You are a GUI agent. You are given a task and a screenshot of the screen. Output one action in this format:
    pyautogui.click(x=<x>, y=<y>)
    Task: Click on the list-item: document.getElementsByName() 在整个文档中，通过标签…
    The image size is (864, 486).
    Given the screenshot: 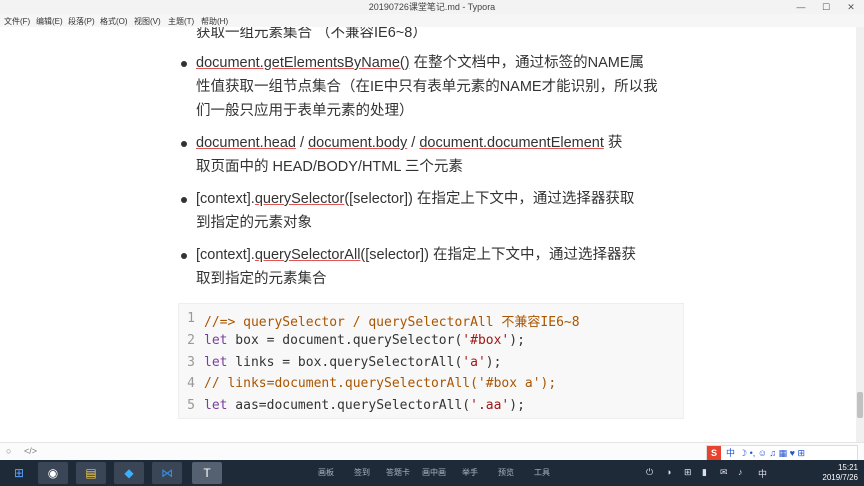 What is the action you would take?
    pyautogui.click(x=433, y=87)
    